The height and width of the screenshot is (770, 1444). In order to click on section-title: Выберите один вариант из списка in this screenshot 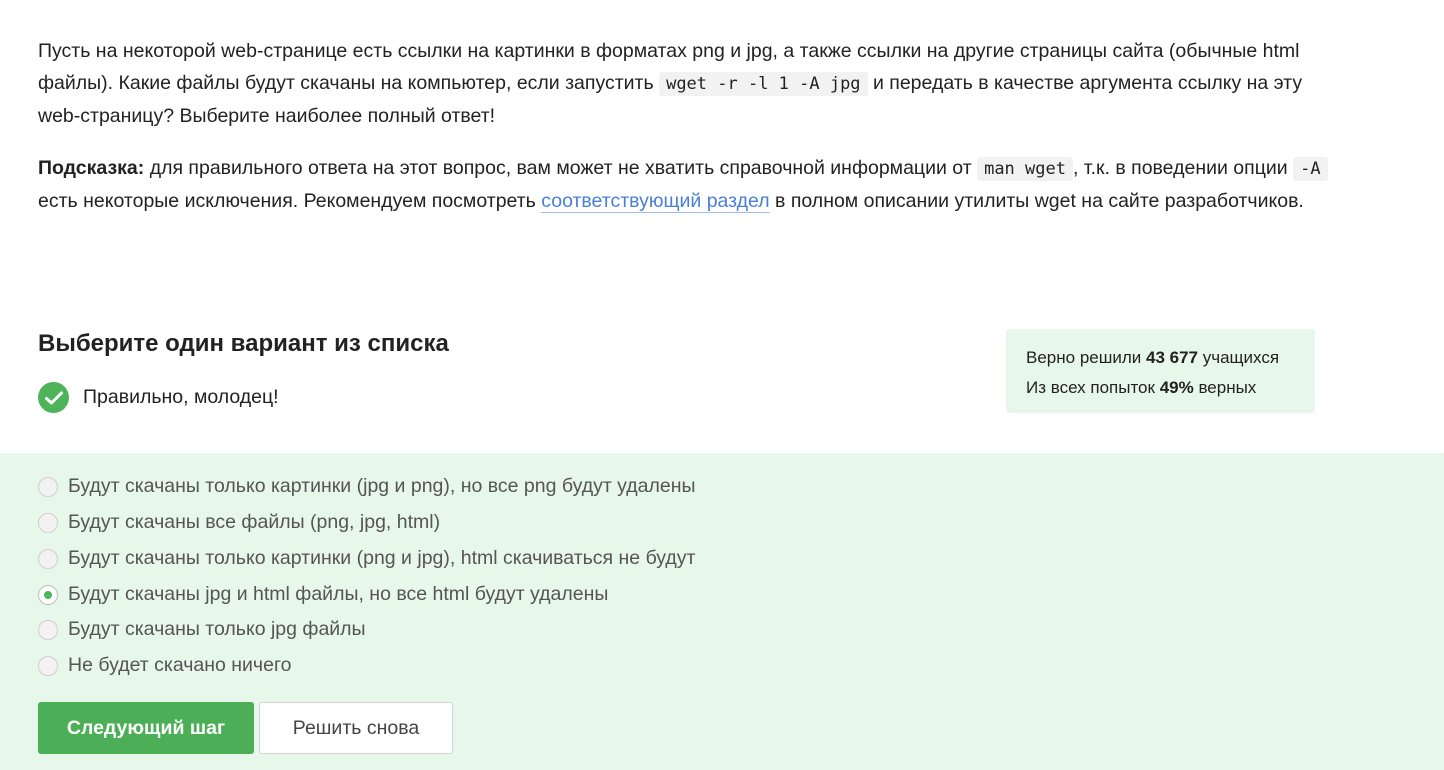, I will do `click(243, 343)`.